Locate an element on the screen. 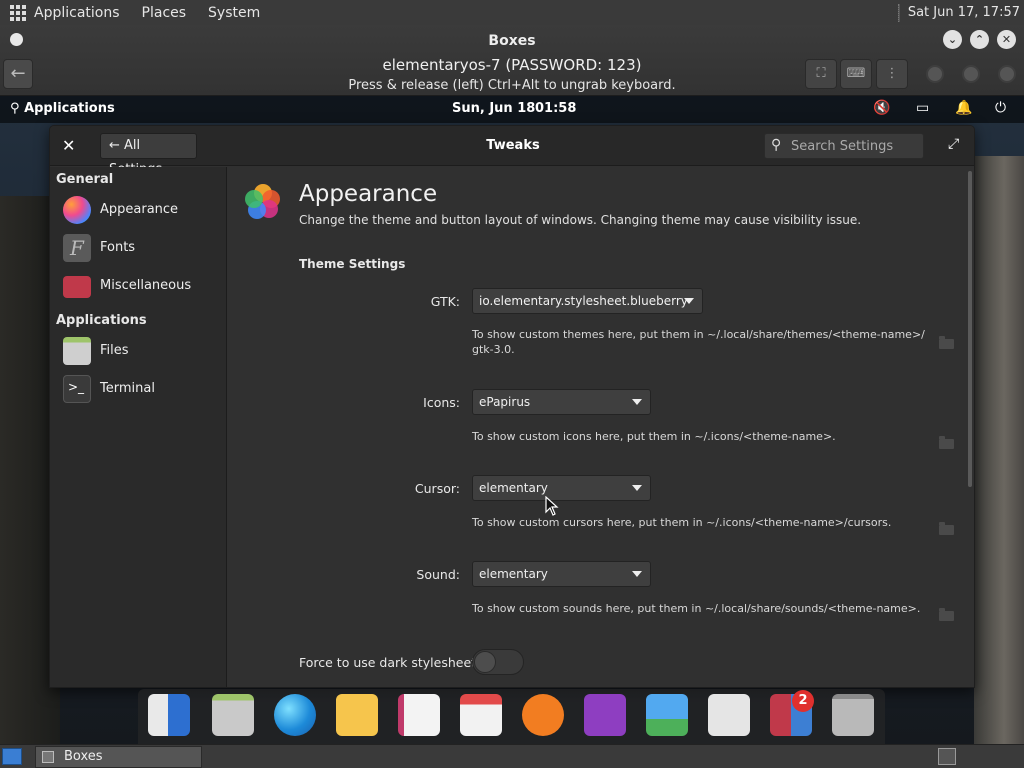 This screenshot has width=1024, height=768. music-icon is located at coordinates (543, 715).